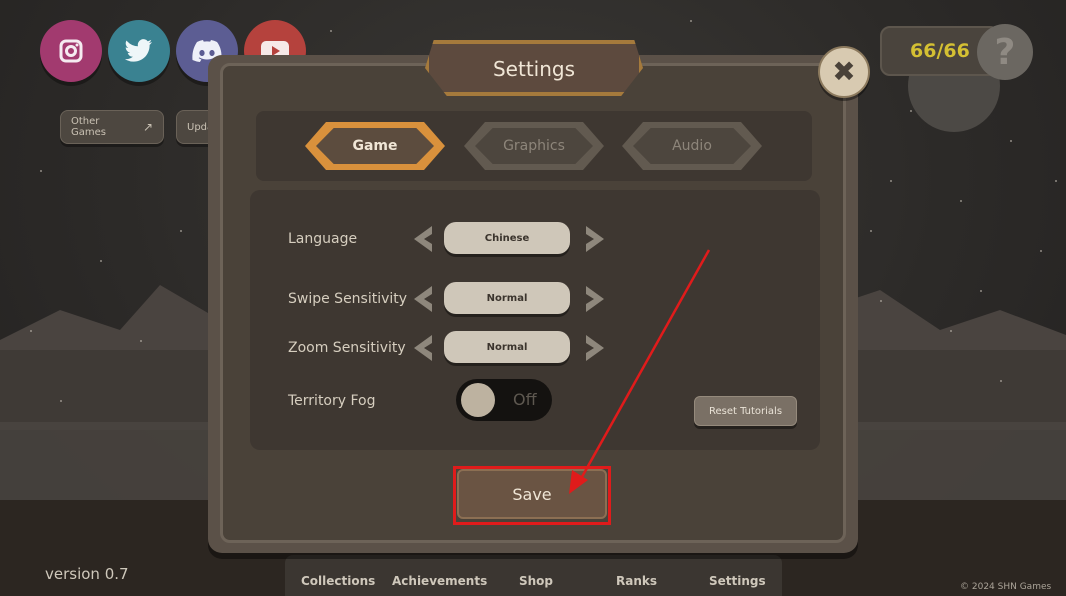 Image resolution: width=1066 pixels, height=596 pixels. I want to click on tab-game-label: Game, so click(375, 146).